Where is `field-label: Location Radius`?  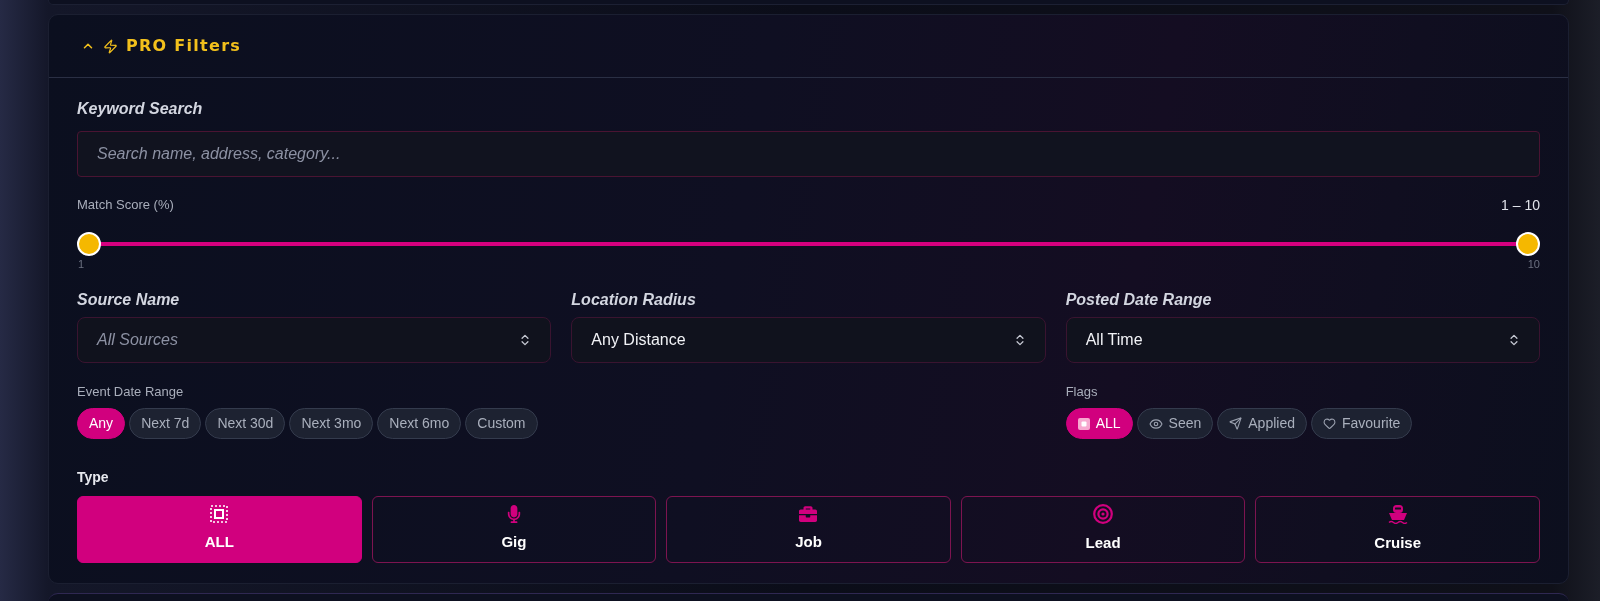 field-label: Location Radius is located at coordinates (634, 300).